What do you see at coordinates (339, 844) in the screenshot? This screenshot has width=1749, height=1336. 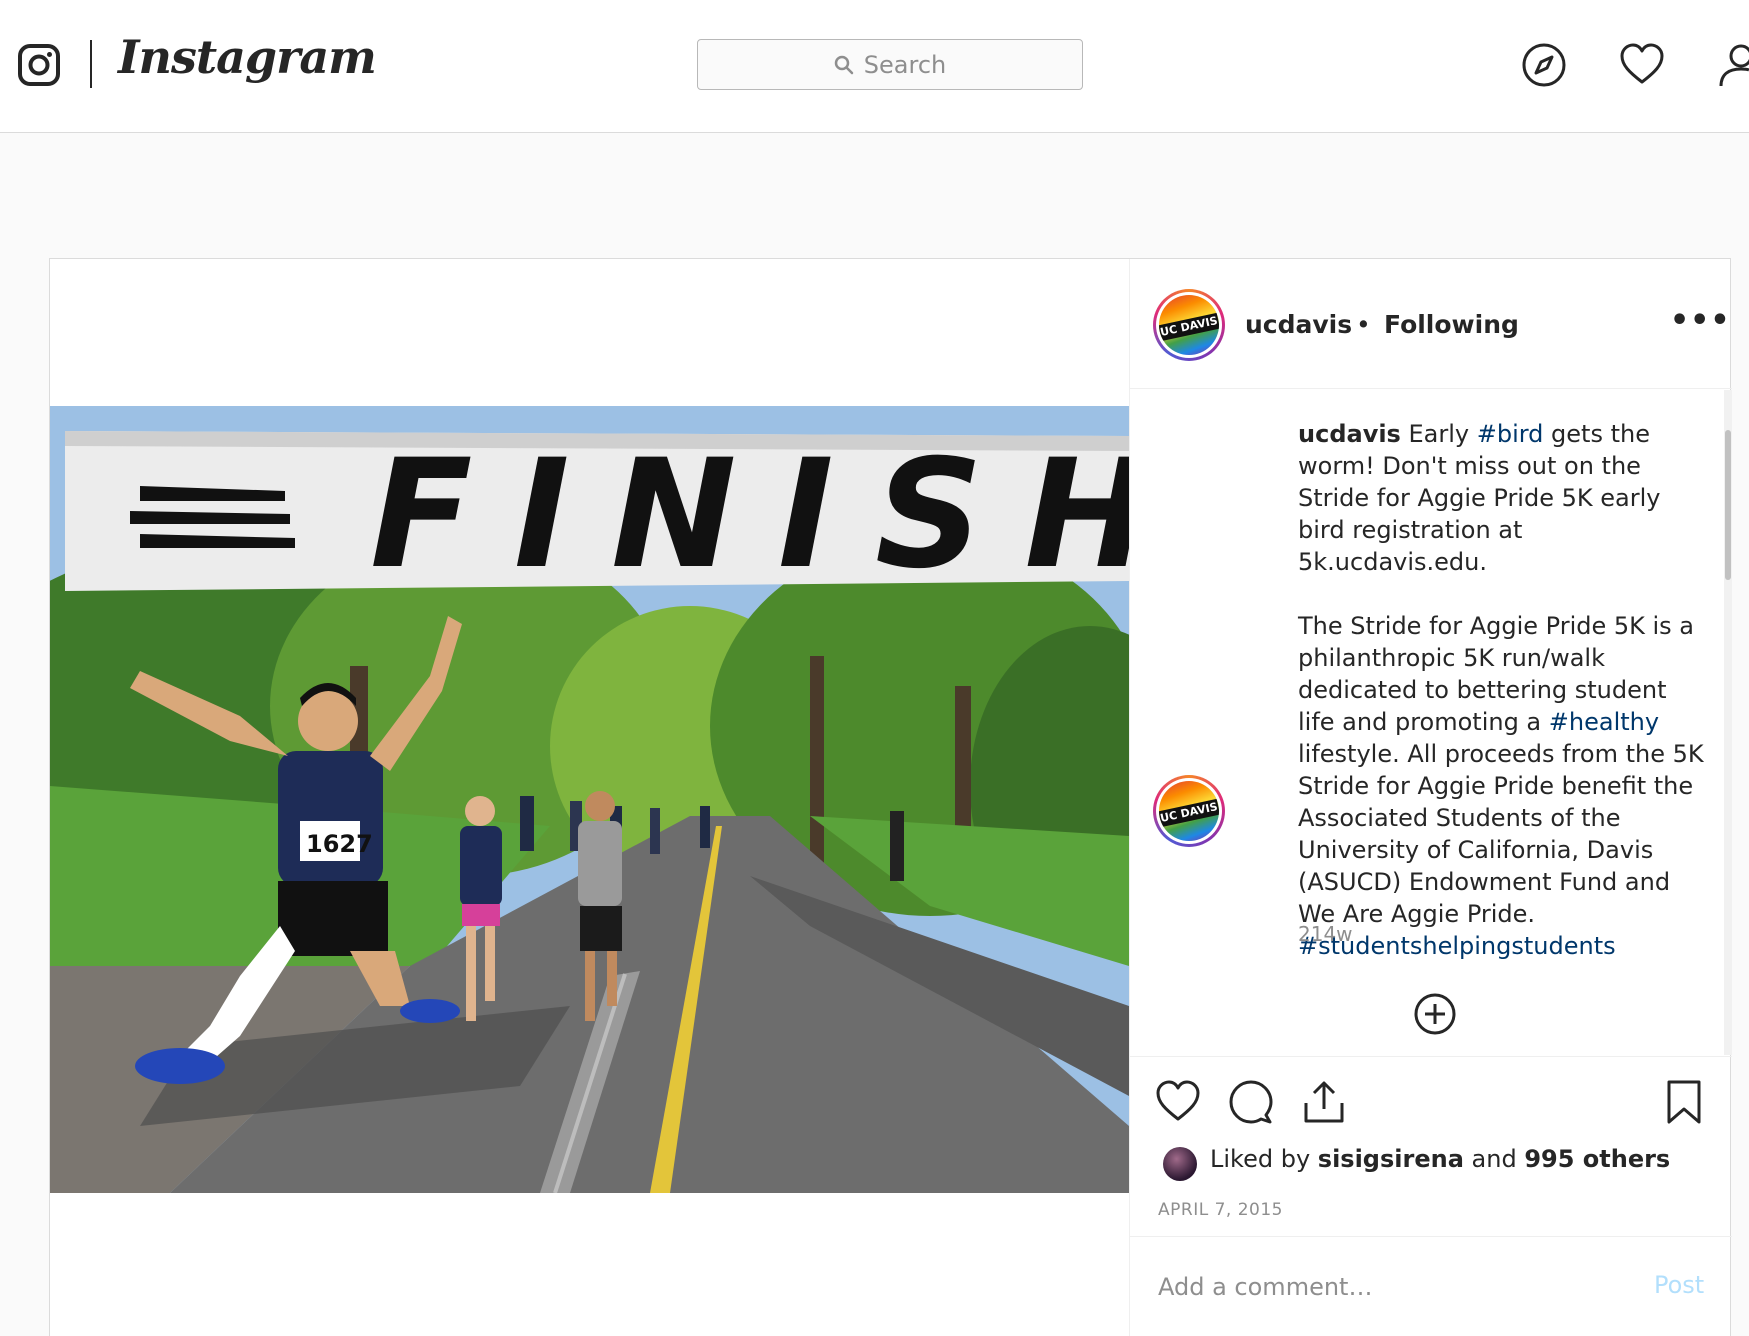 I see `bib-number: 1627` at bounding box center [339, 844].